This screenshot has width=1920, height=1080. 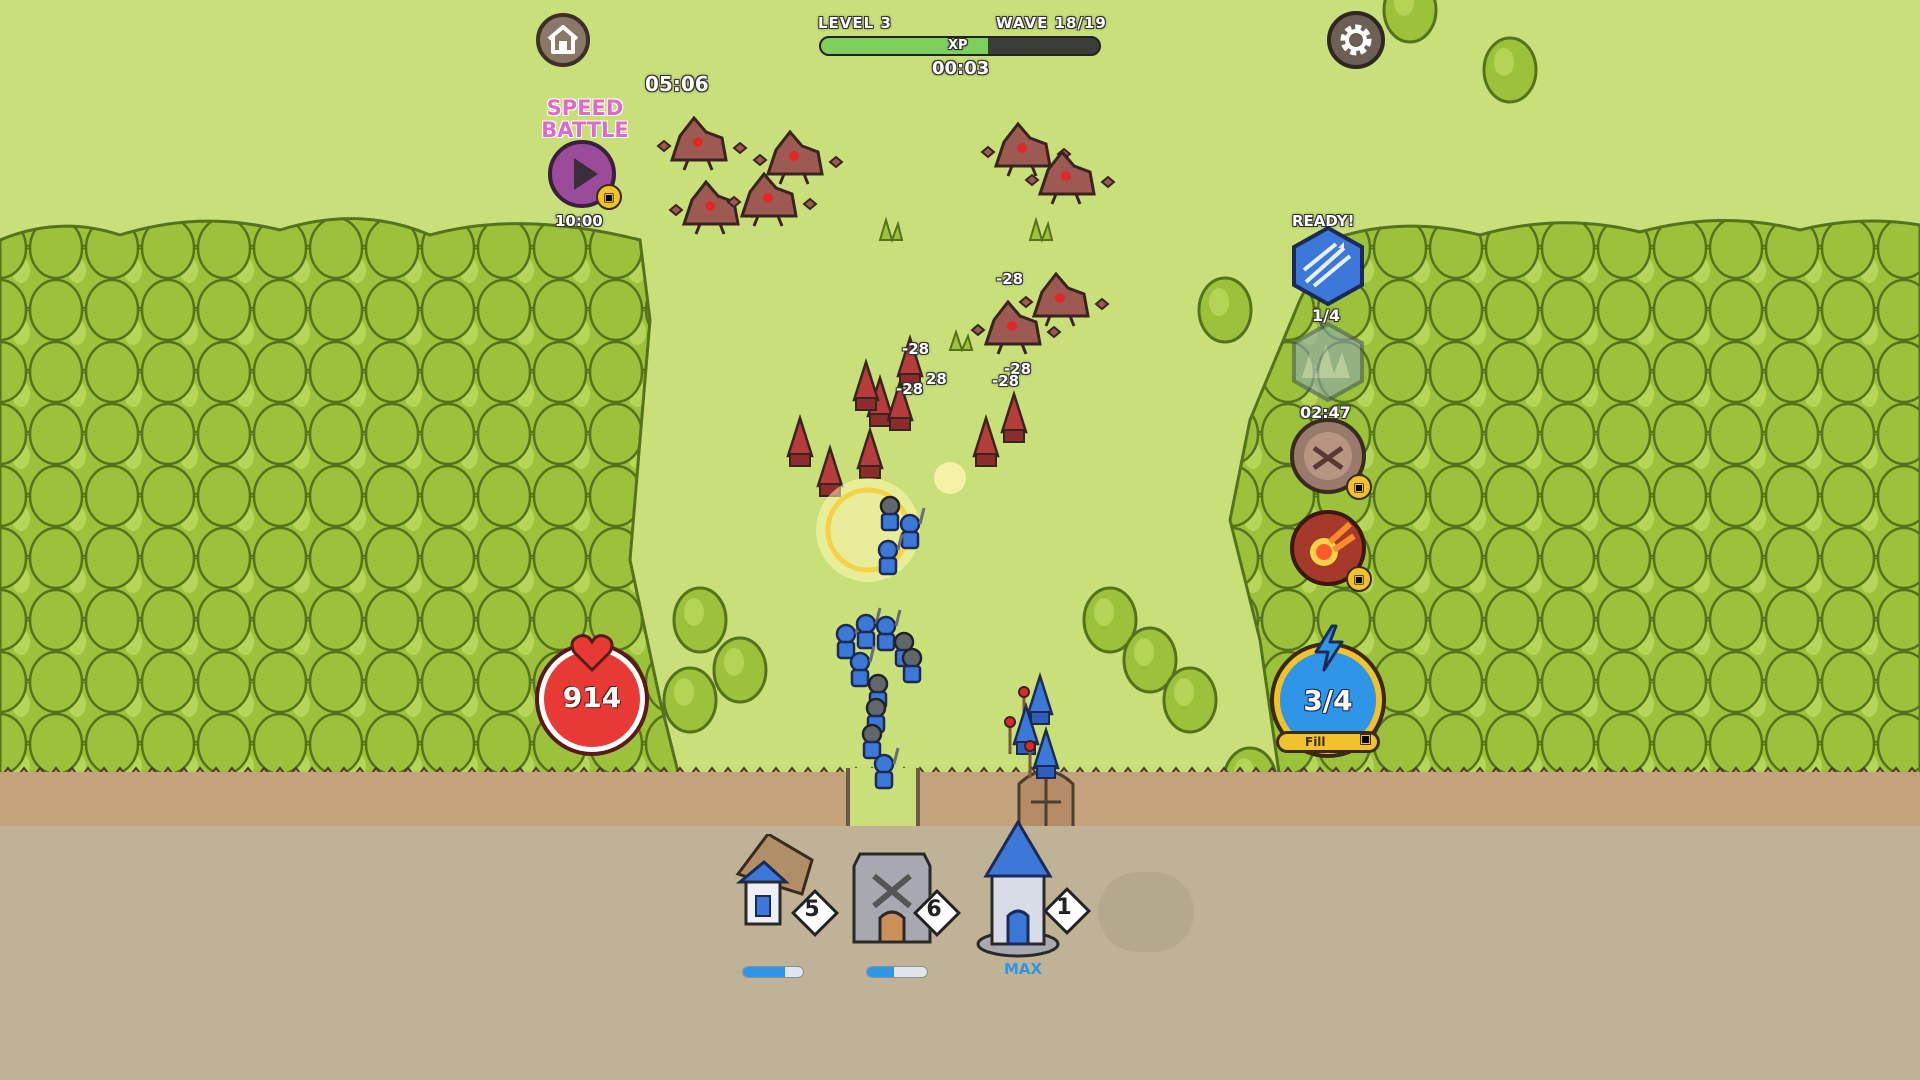 I want to click on wave-label: WAVE 18/19, so click(x=1051, y=23).